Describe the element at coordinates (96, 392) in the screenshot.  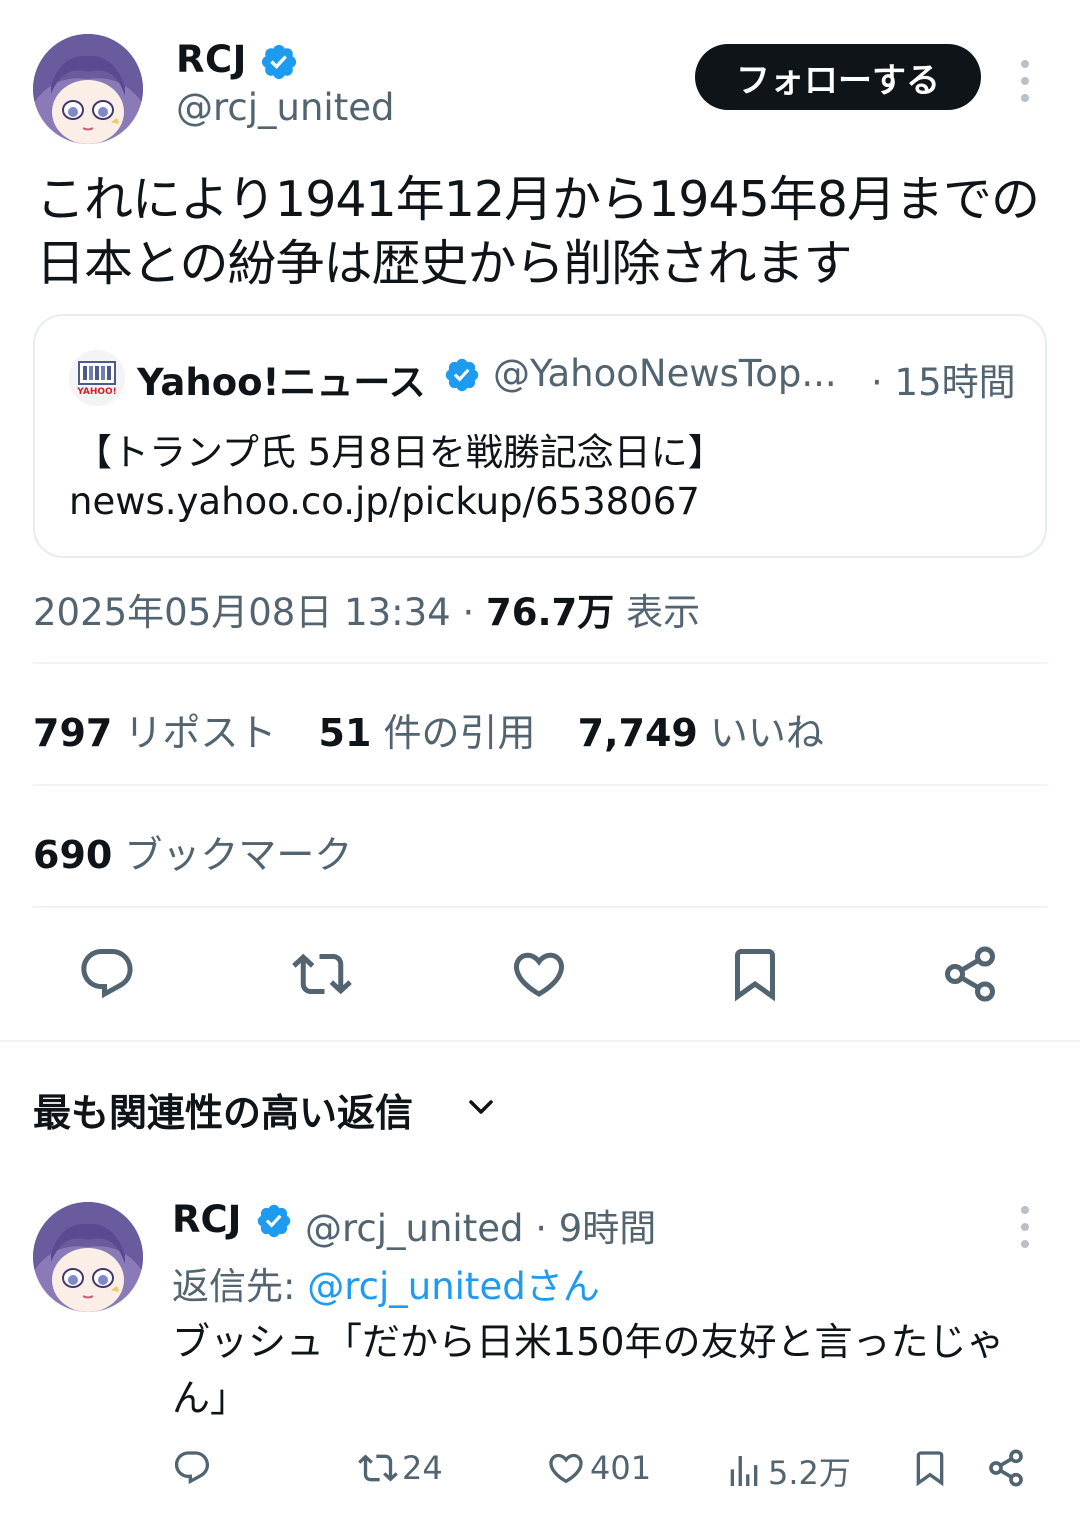
I see `svg-text: YAHOO!` at that location.